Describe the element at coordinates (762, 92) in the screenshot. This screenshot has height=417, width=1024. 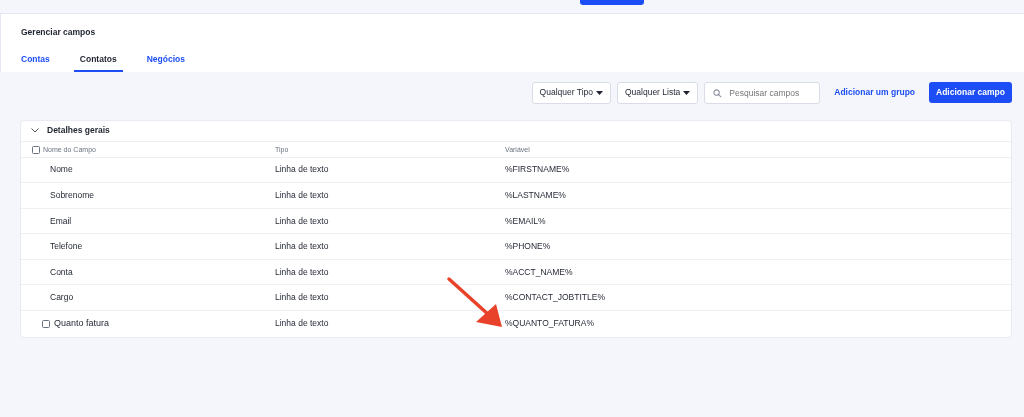
I see `search-field: Pesquisar campos` at that location.